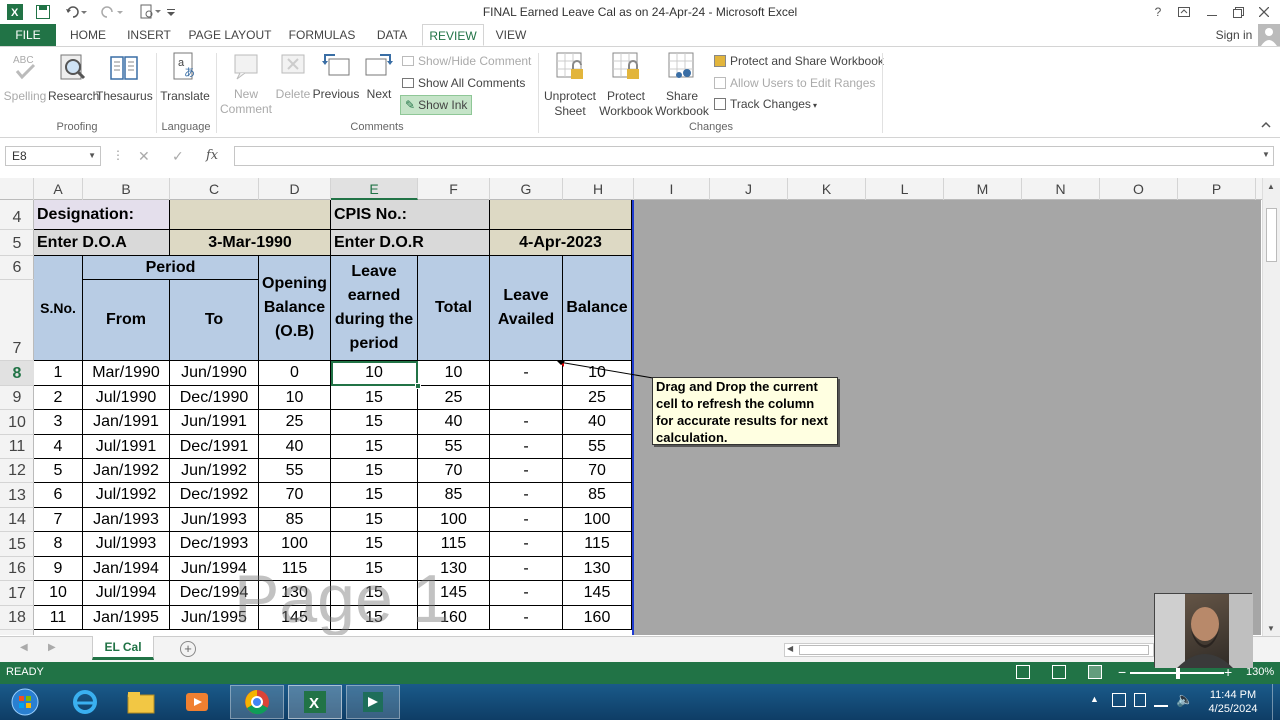  I want to click on translate-button: aあ Translate, so click(185, 77).